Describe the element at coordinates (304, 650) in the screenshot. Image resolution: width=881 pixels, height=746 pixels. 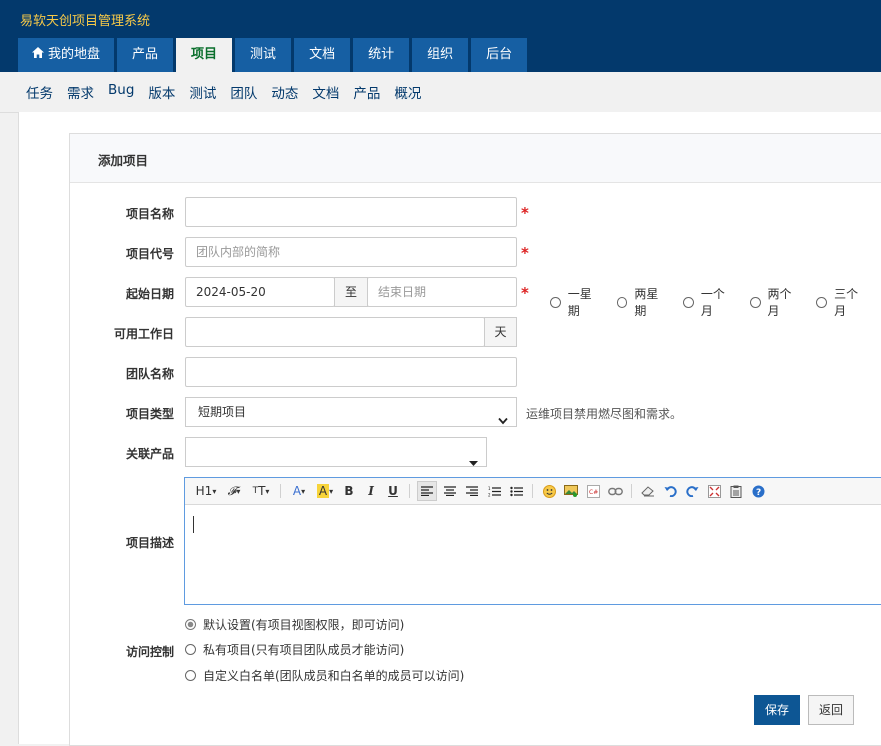
I see `access-option-label: 私有项目(只有项目团队成员才能访问)` at that location.